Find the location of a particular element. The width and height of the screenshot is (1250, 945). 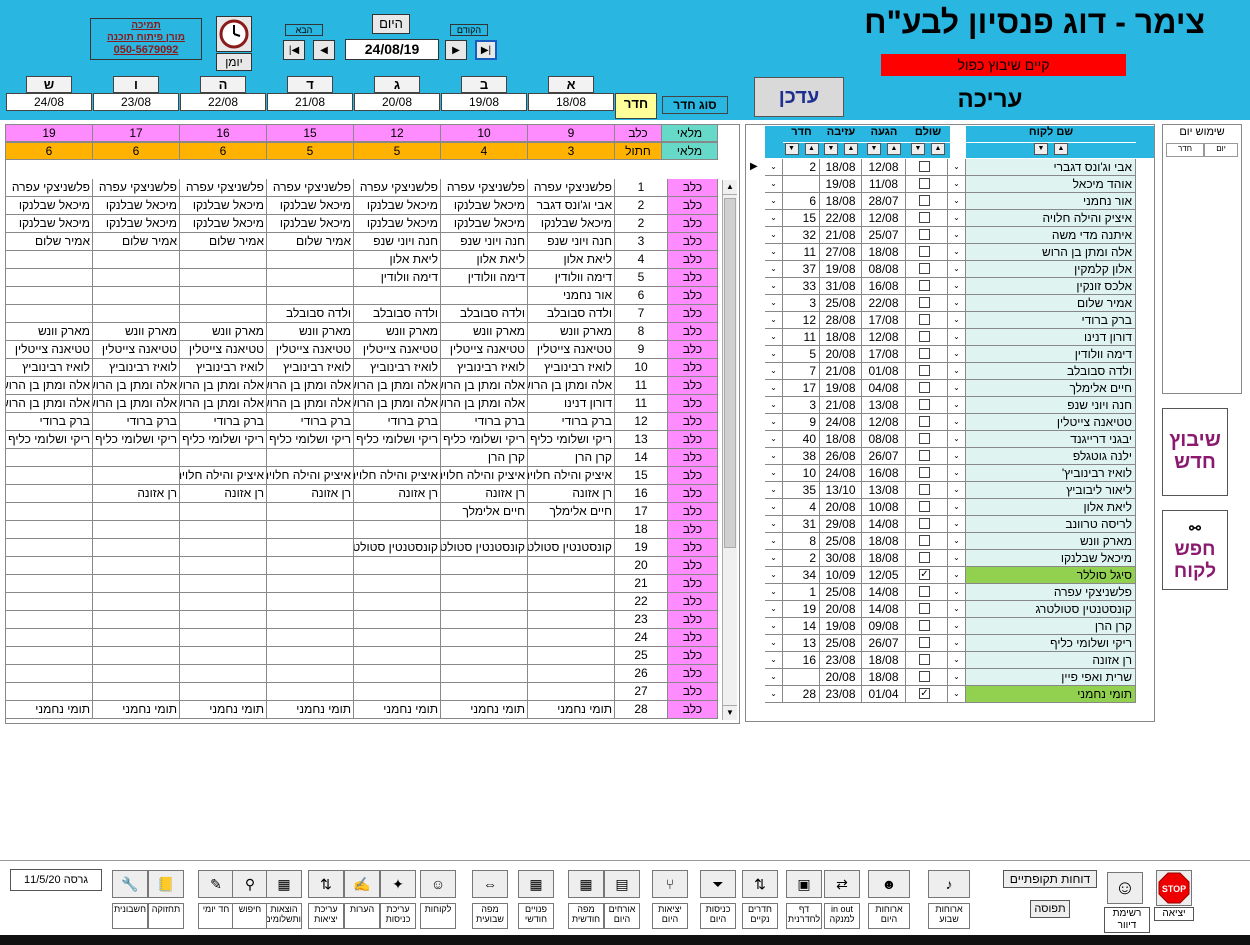

toolbar-label-9: מפה שבועית is located at coordinates (490, 916).